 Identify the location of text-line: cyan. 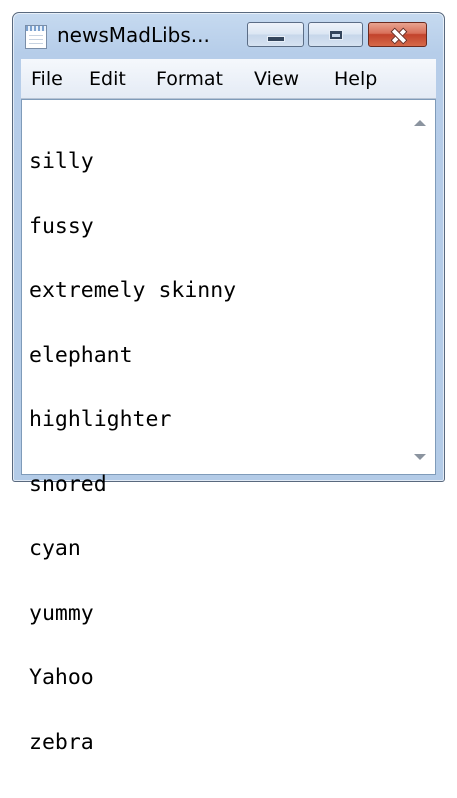
(55, 548).